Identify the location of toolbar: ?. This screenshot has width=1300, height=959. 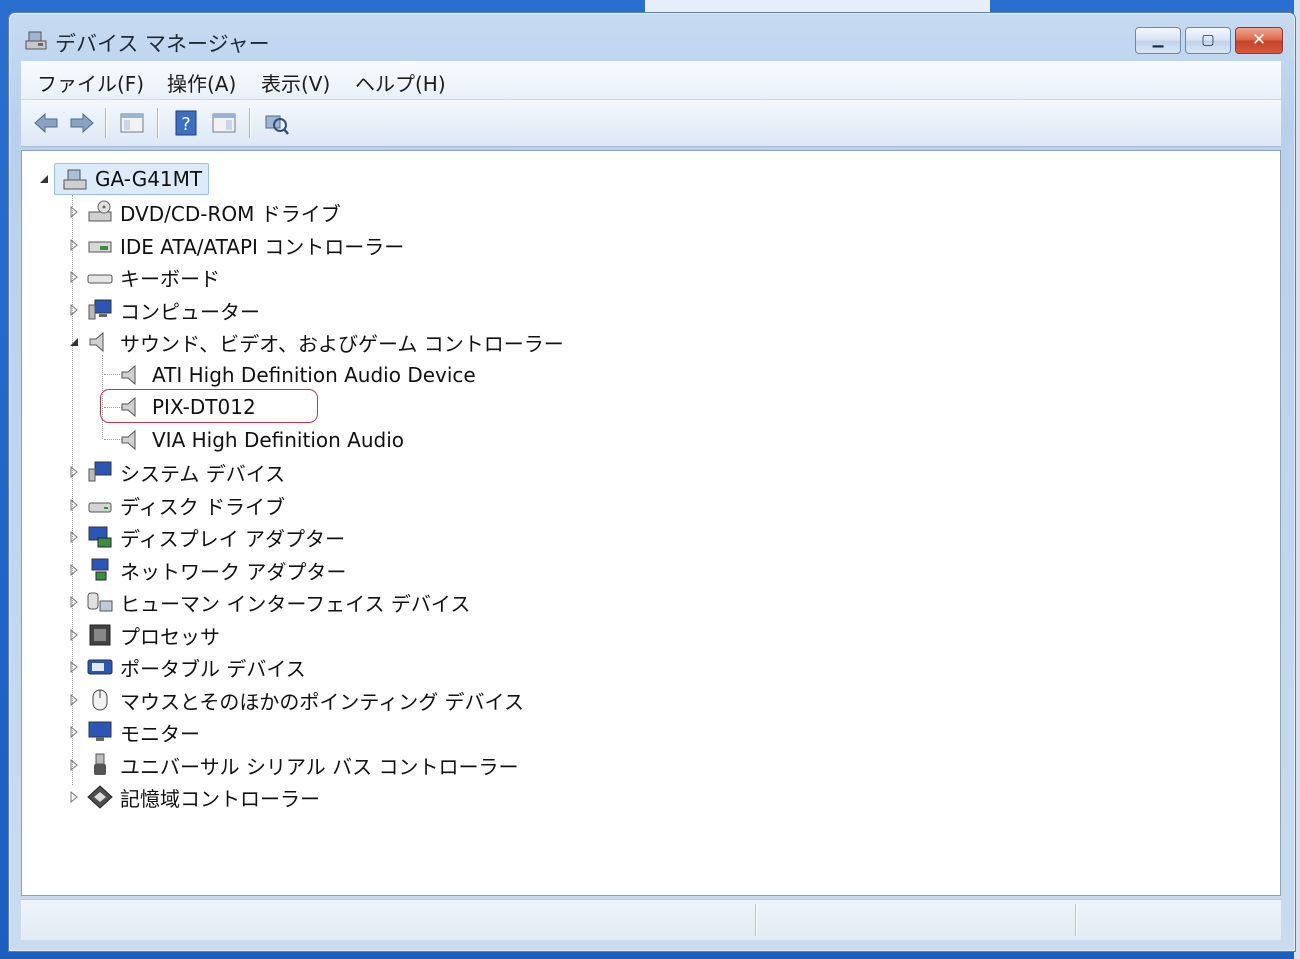
(651, 123).